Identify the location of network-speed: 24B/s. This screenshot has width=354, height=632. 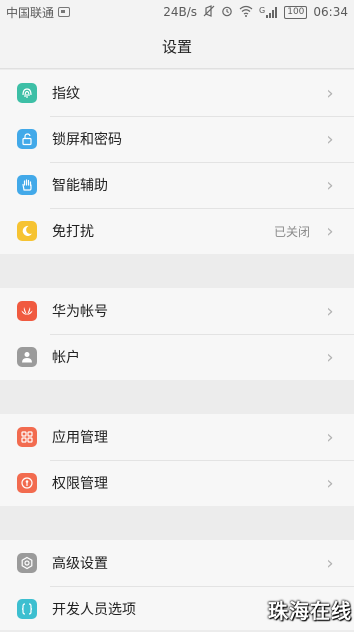
(180, 12).